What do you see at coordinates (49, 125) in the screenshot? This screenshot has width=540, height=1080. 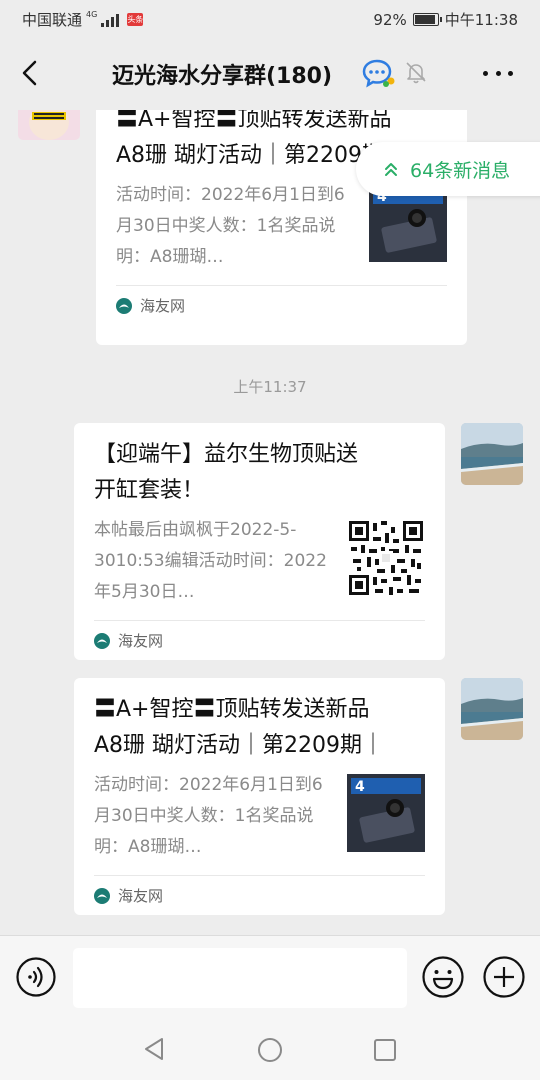 I see `sender-avatar` at bounding box center [49, 125].